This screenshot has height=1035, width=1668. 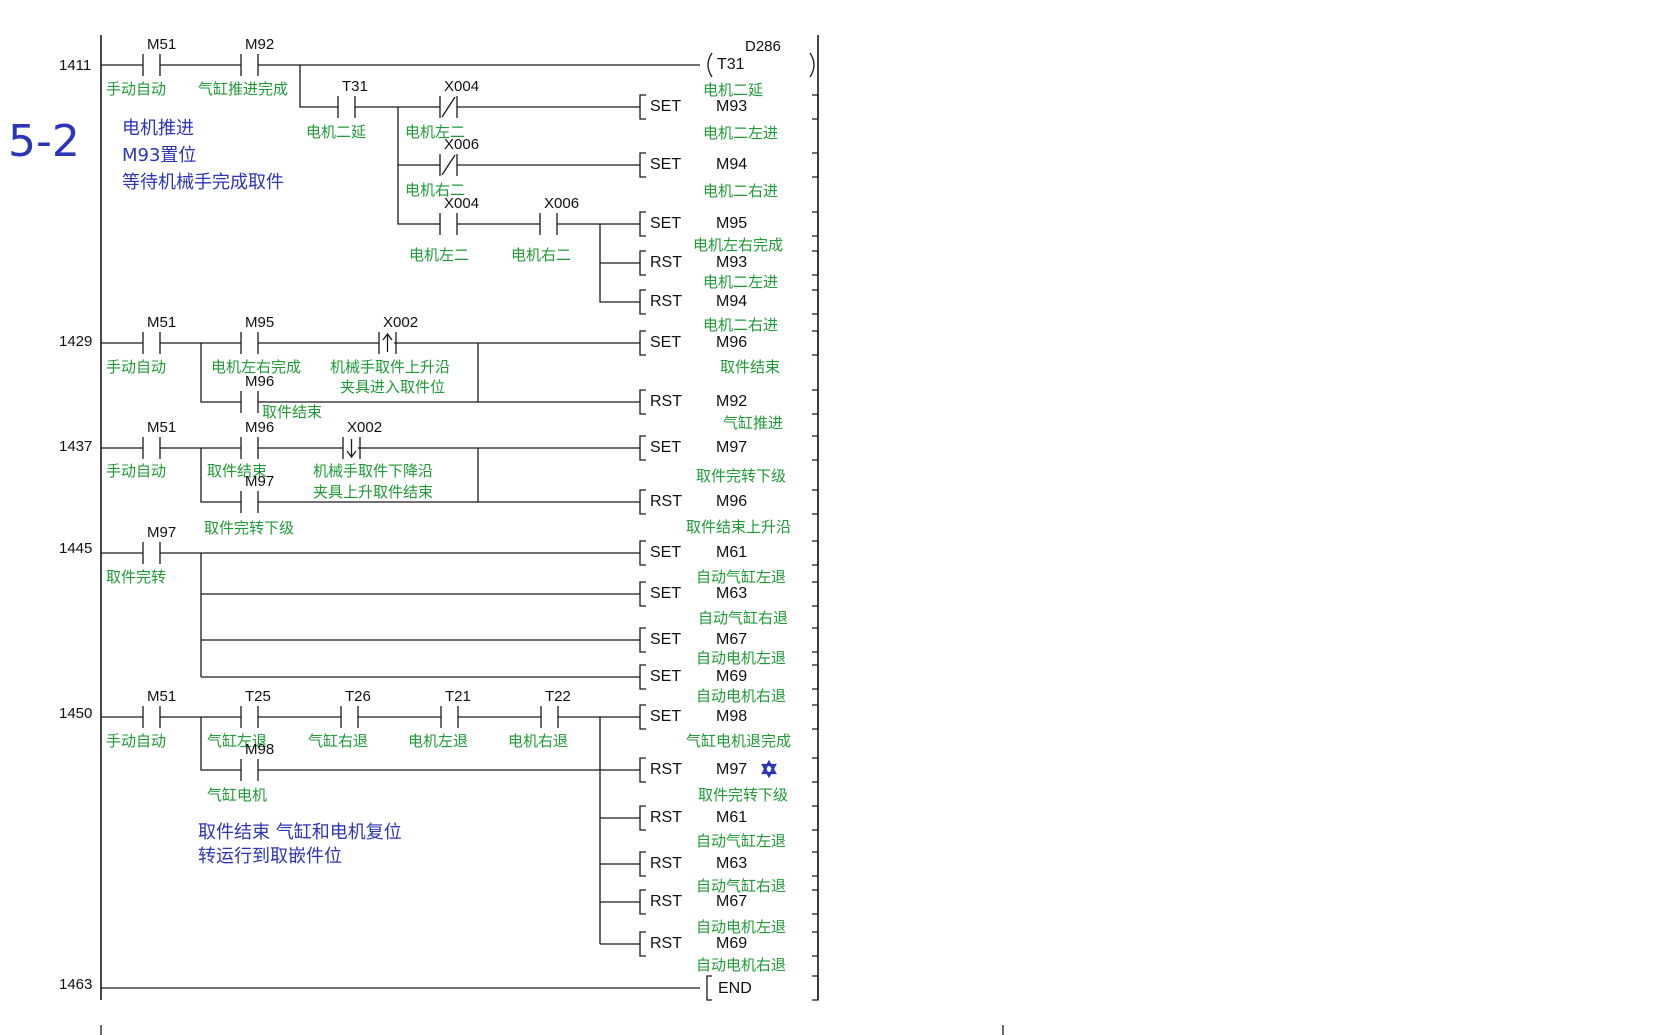 I want to click on contact-no: T26 气缸右退, so click(x=339, y=719).